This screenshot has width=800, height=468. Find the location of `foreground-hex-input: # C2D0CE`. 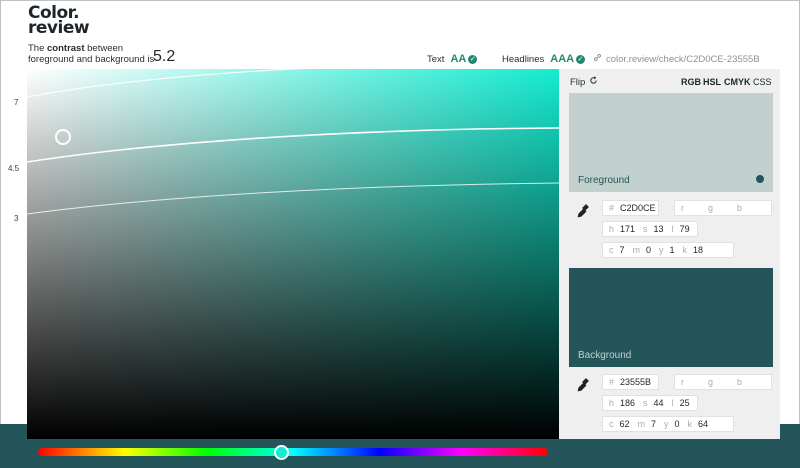

foreground-hex-input: # C2D0CE is located at coordinates (630, 208).